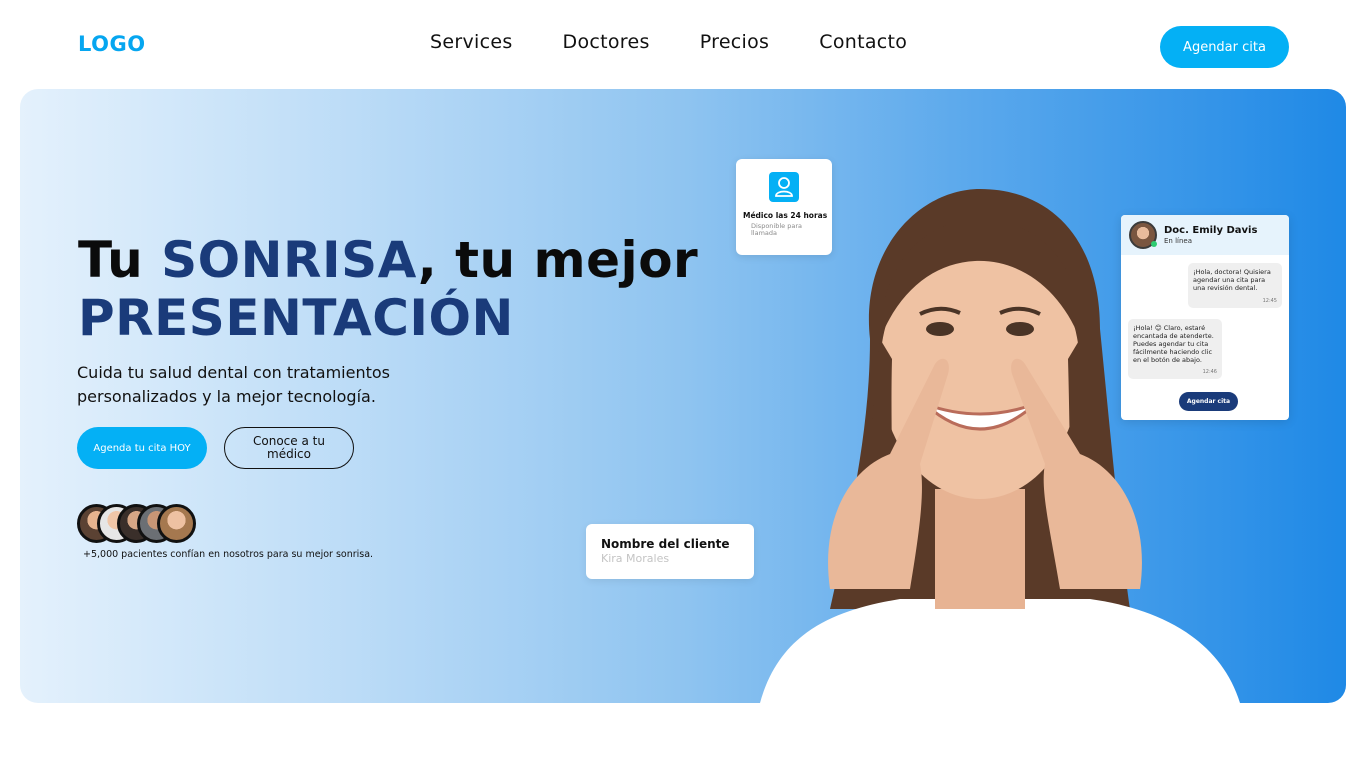 This screenshot has width=1366, height=768. I want to click on doctor-card-title: Médico las 24 horas, so click(785, 215).